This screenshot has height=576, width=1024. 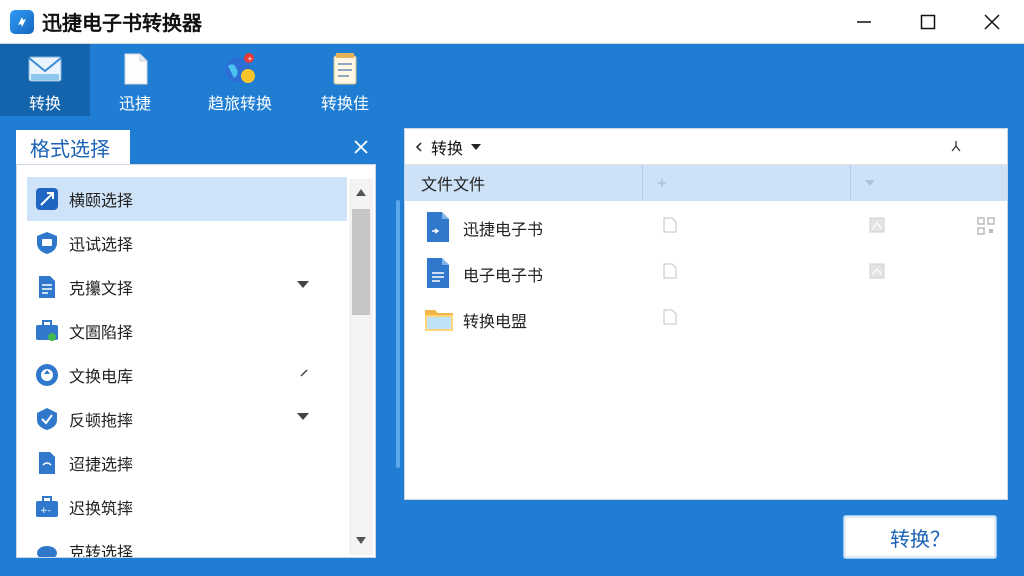 I want to click on list-item-label: 反顿拖摔, so click(x=101, y=420).